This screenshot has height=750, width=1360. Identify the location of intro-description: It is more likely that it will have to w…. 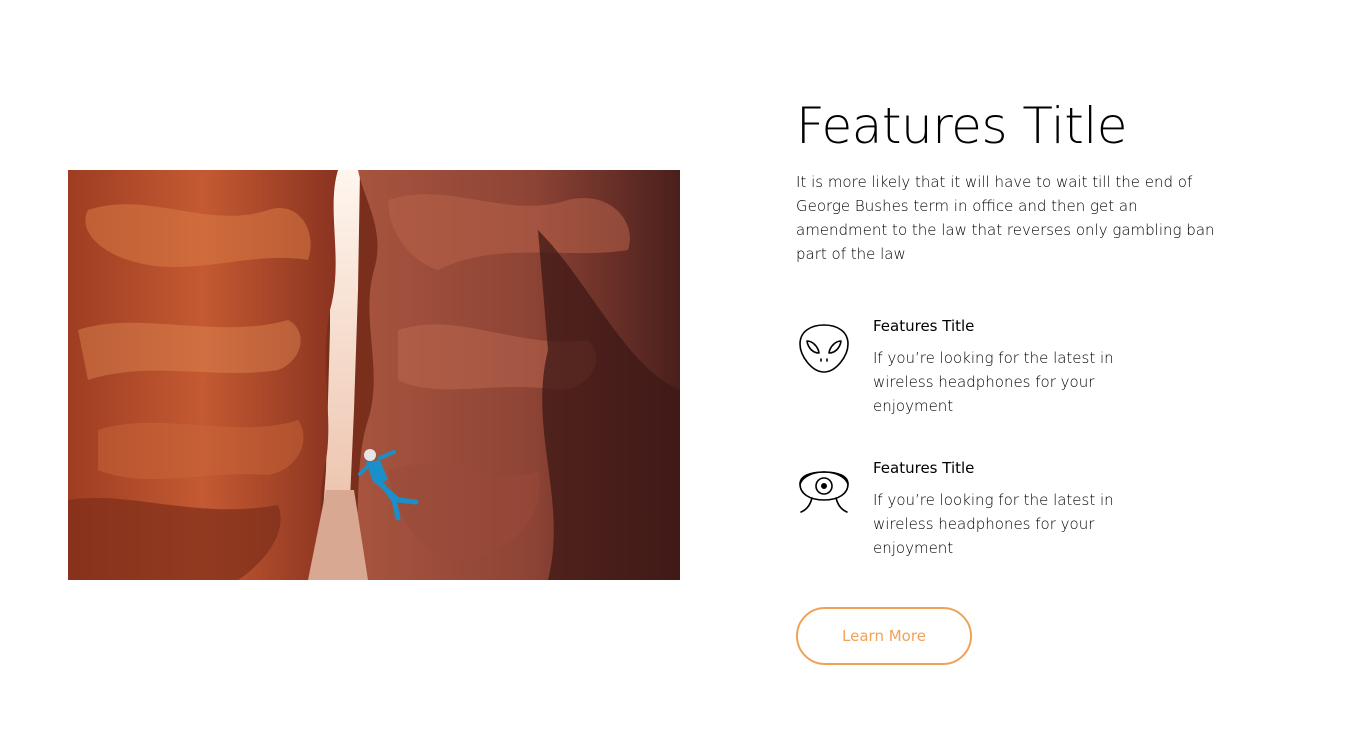
(1005, 218).